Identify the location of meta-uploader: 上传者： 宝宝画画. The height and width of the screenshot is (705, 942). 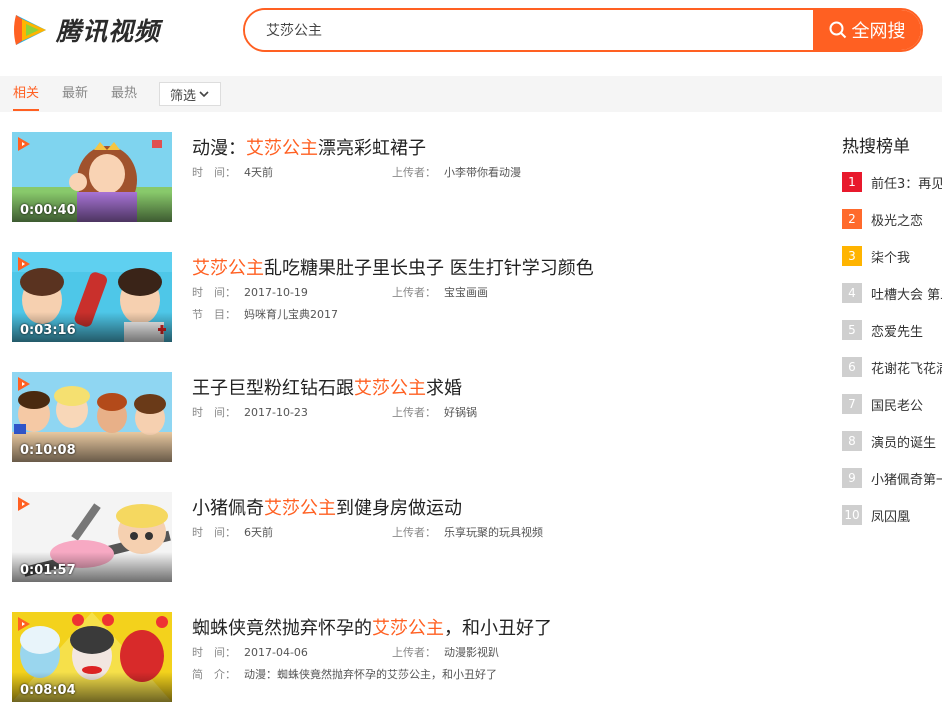
(440, 292).